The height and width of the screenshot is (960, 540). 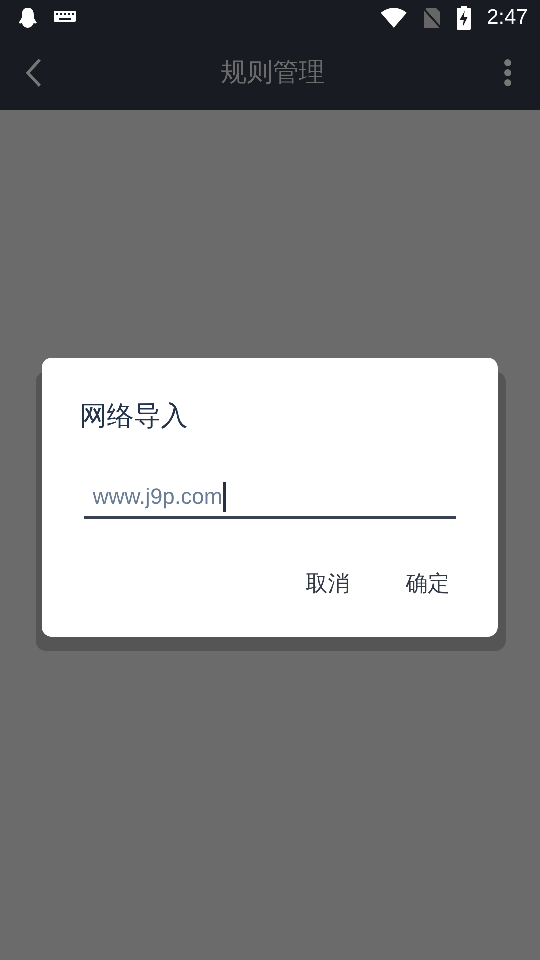 What do you see at coordinates (432, 17) in the screenshot?
I see `no-sim-icon` at bounding box center [432, 17].